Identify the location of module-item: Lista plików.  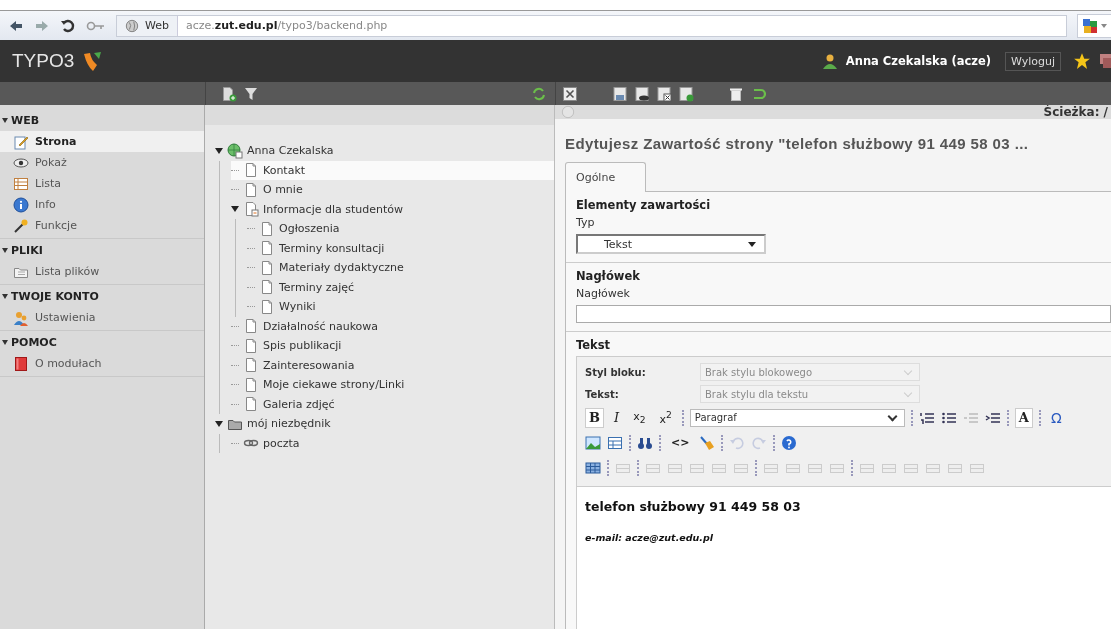
(102, 271).